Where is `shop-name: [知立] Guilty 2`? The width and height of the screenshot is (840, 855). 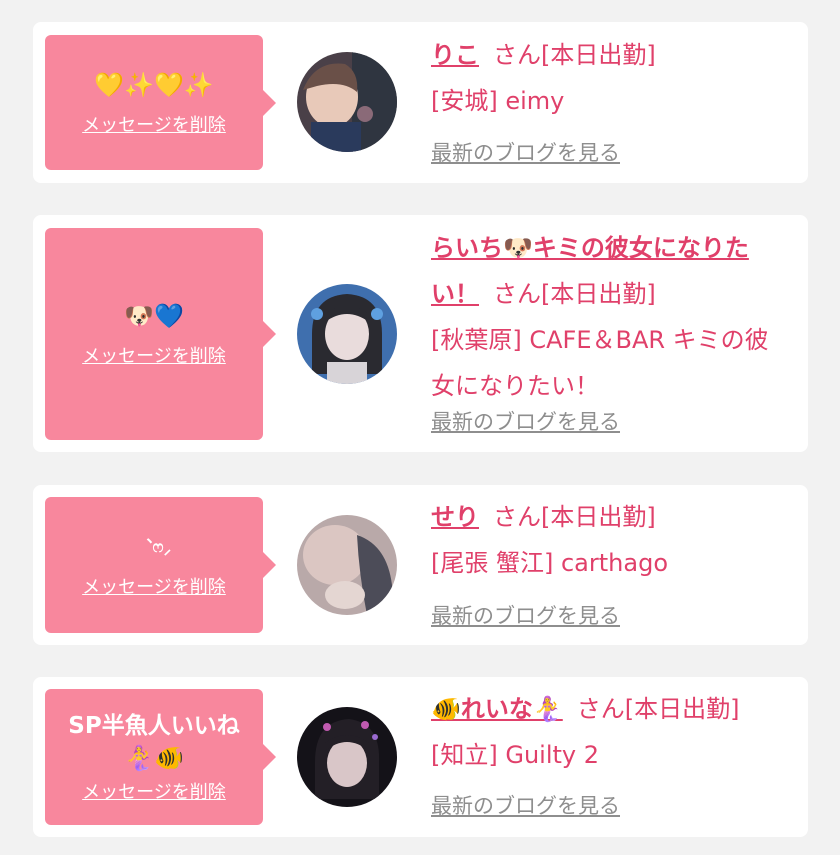
shop-name: [知立] Guilty 2 is located at coordinates (515, 755).